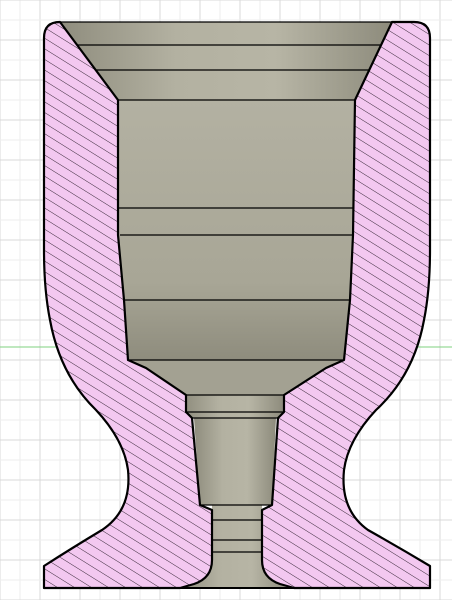 This screenshot has height=600, width=452. I want to click on bore-neck-surface, so click(235, 461).